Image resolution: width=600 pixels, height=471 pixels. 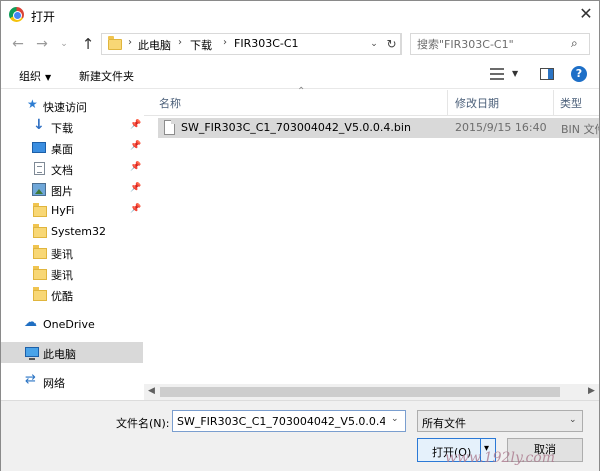 I want to click on address-dropdown-icon: ⌄, so click(x=374, y=45).